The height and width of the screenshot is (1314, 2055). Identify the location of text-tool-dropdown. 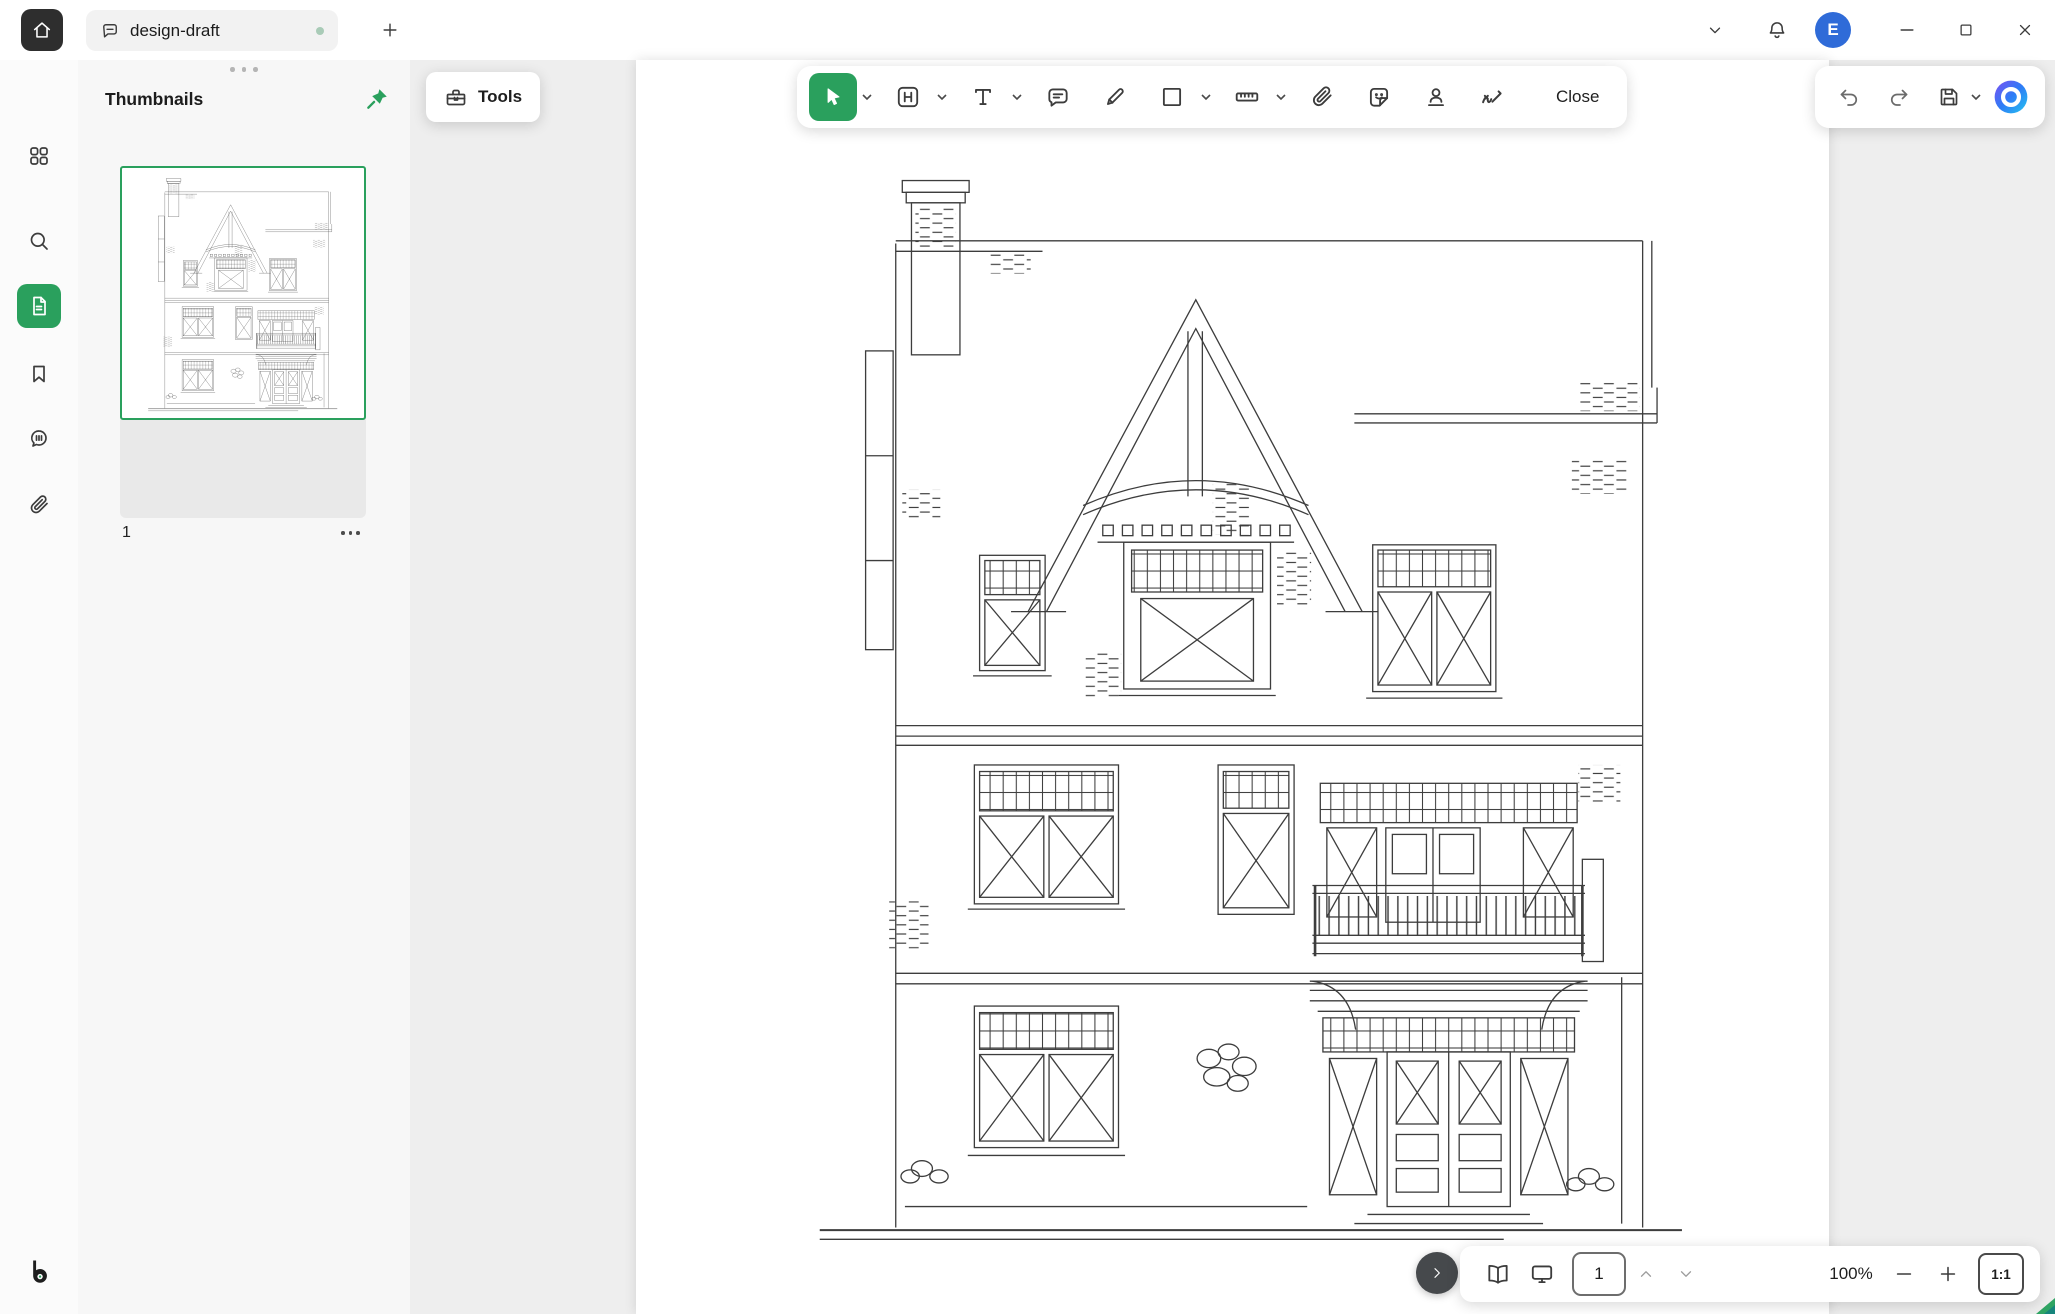
(1017, 97).